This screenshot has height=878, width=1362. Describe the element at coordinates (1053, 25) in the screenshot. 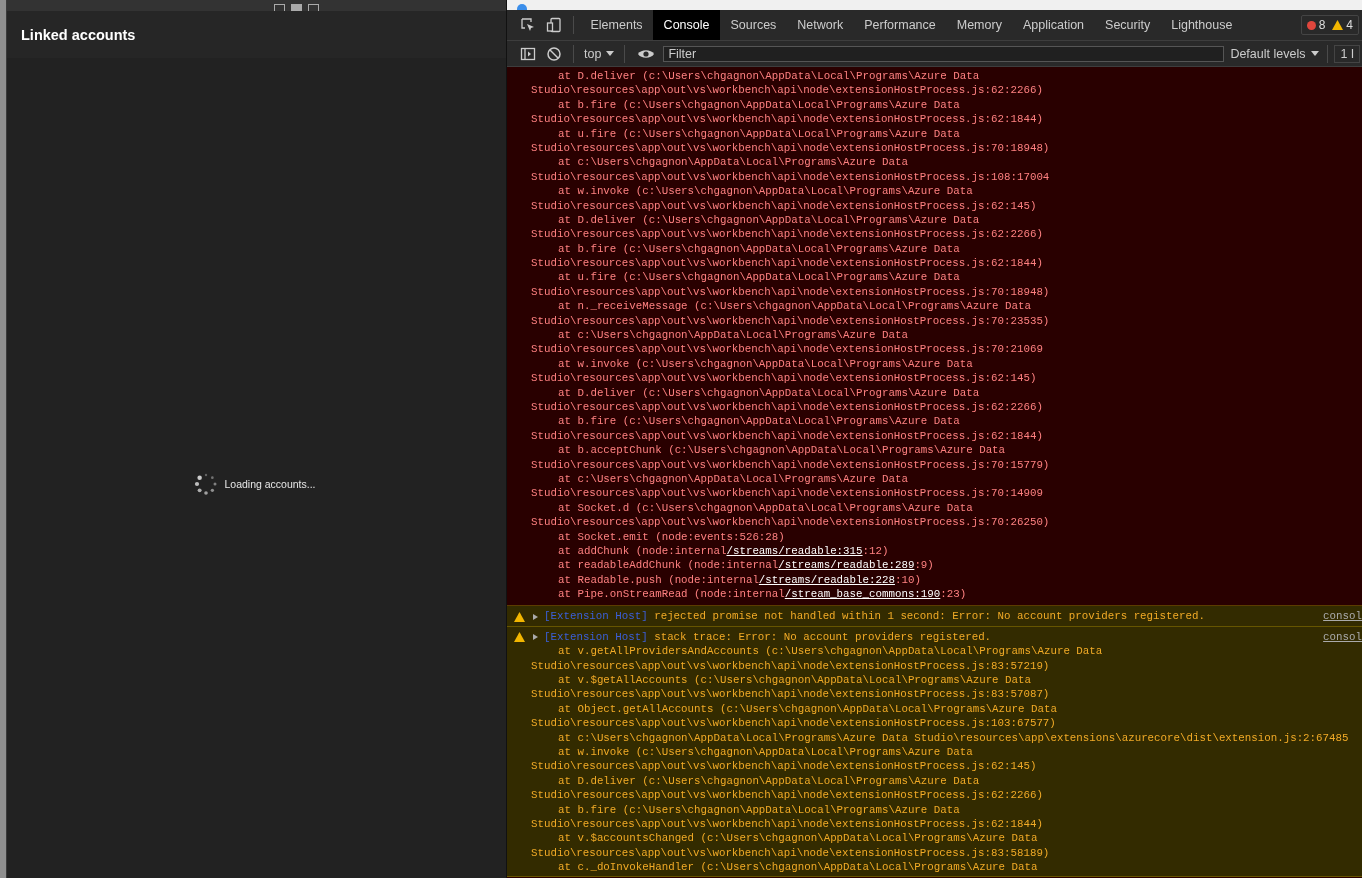

I see `tab: Application` at that location.